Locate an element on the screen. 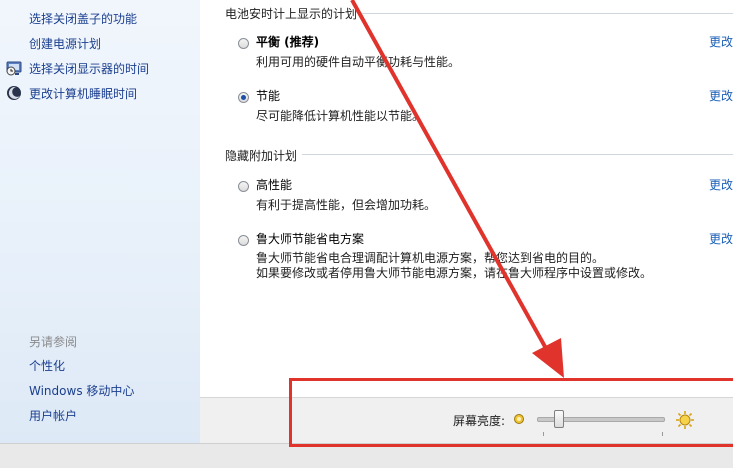 The width and height of the screenshot is (733, 468). moon-icon is located at coordinates (14, 93).